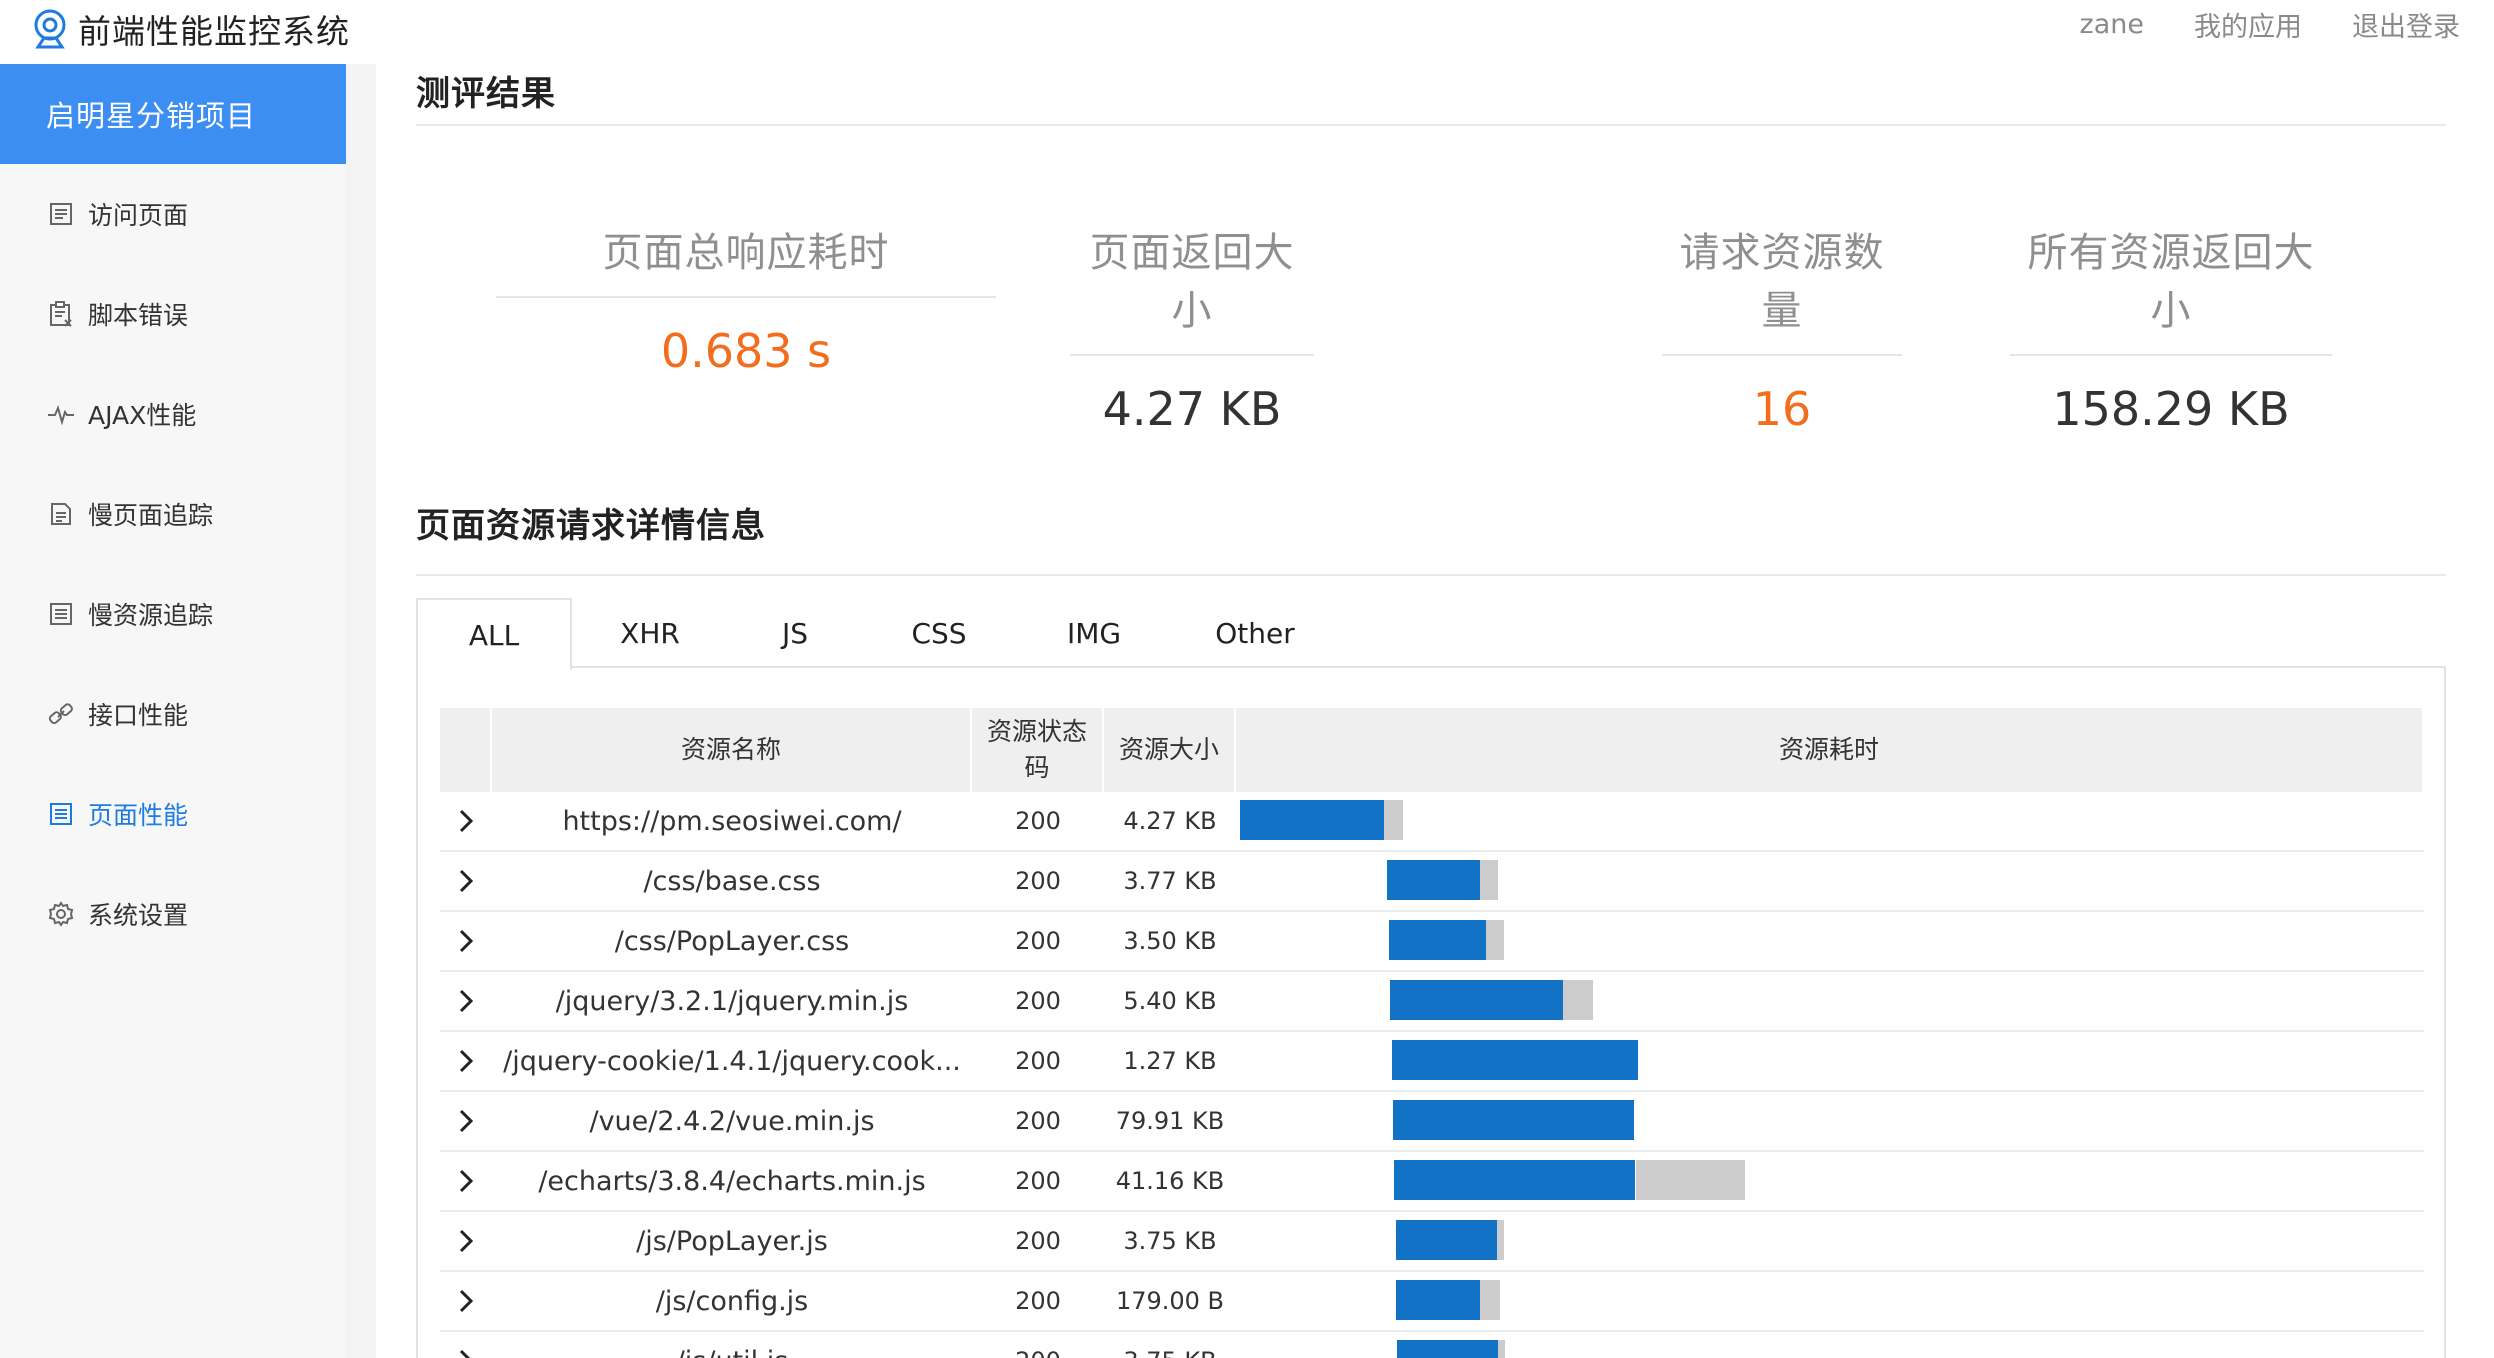 The width and height of the screenshot is (2494, 1358). Describe the element at coordinates (732, 1001) in the screenshot. I see `resource-name: /jquery/3.2.1/jquery.min.js` at that location.